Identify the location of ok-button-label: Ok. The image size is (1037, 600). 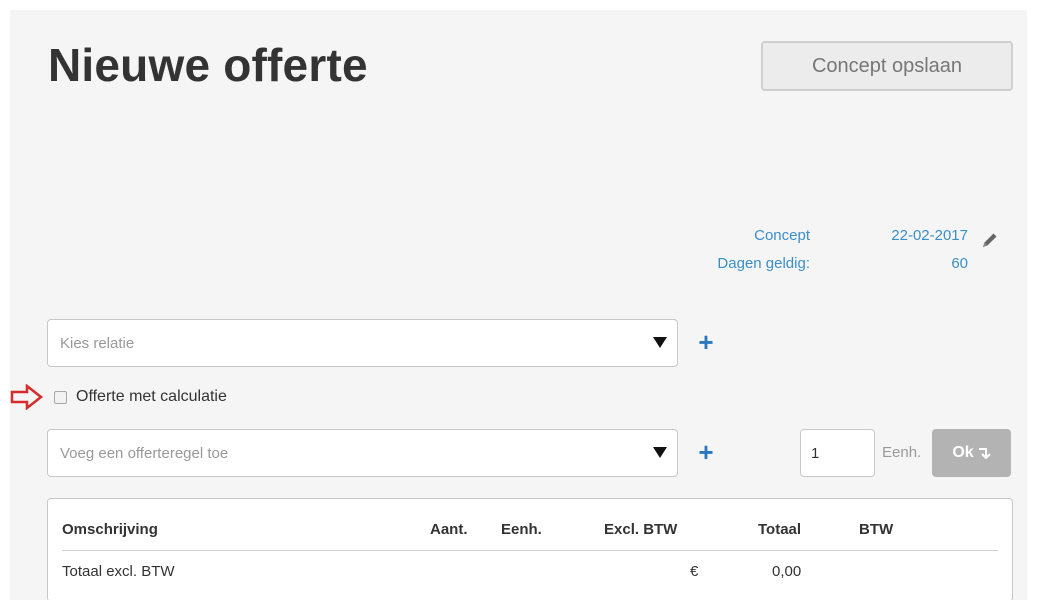
(963, 452).